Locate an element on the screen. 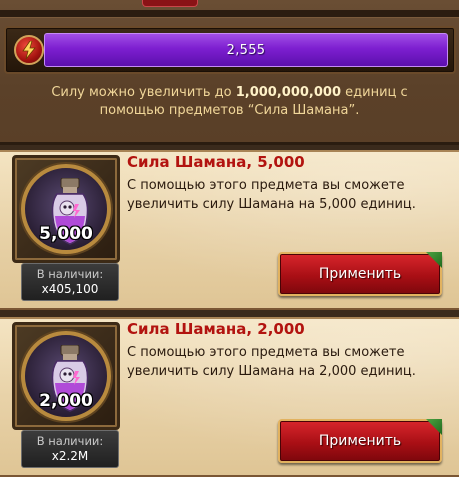 The height and width of the screenshot is (477, 459). stock-box: В наличии: x405,100 is located at coordinates (70, 282).